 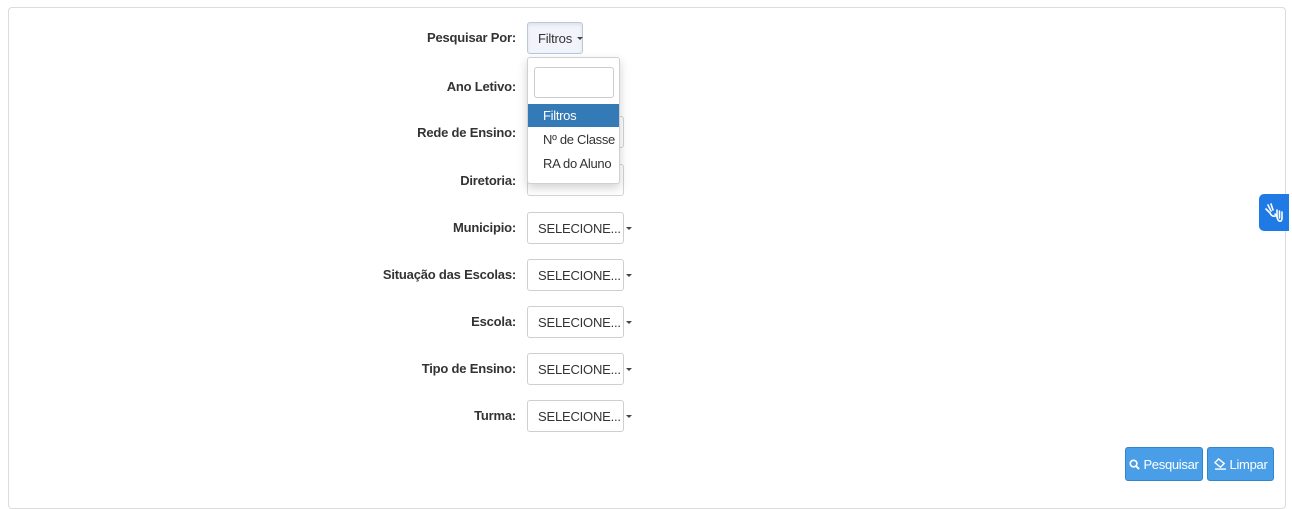 What do you see at coordinates (260, 322) in the screenshot?
I see `row-escola: Escola:` at bounding box center [260, 322].